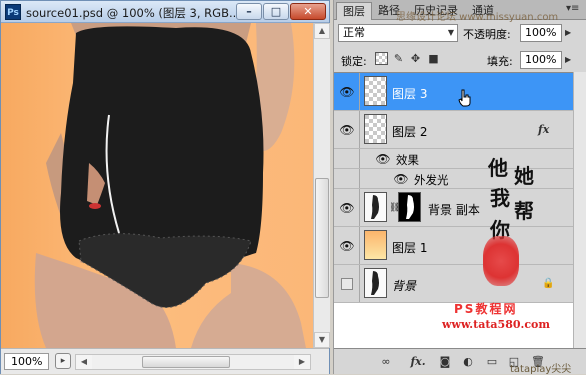  I want to click on canvas-vertical-scrollbar: ▲ ▼, so click(321, 185).